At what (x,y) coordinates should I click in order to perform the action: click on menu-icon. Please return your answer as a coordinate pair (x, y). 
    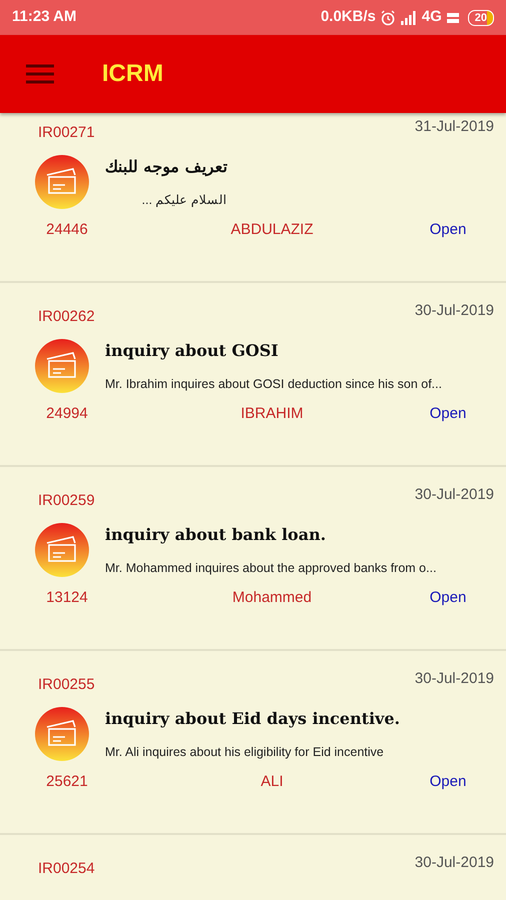
    Looking at the image, I should click on (40, 74).